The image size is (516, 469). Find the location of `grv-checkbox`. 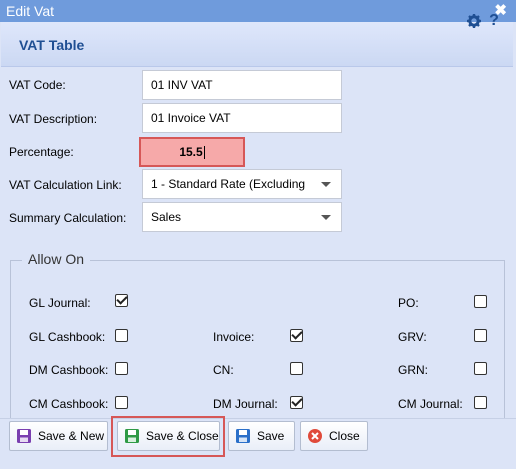

grv-checkbox is located at coordinates (480, 335).